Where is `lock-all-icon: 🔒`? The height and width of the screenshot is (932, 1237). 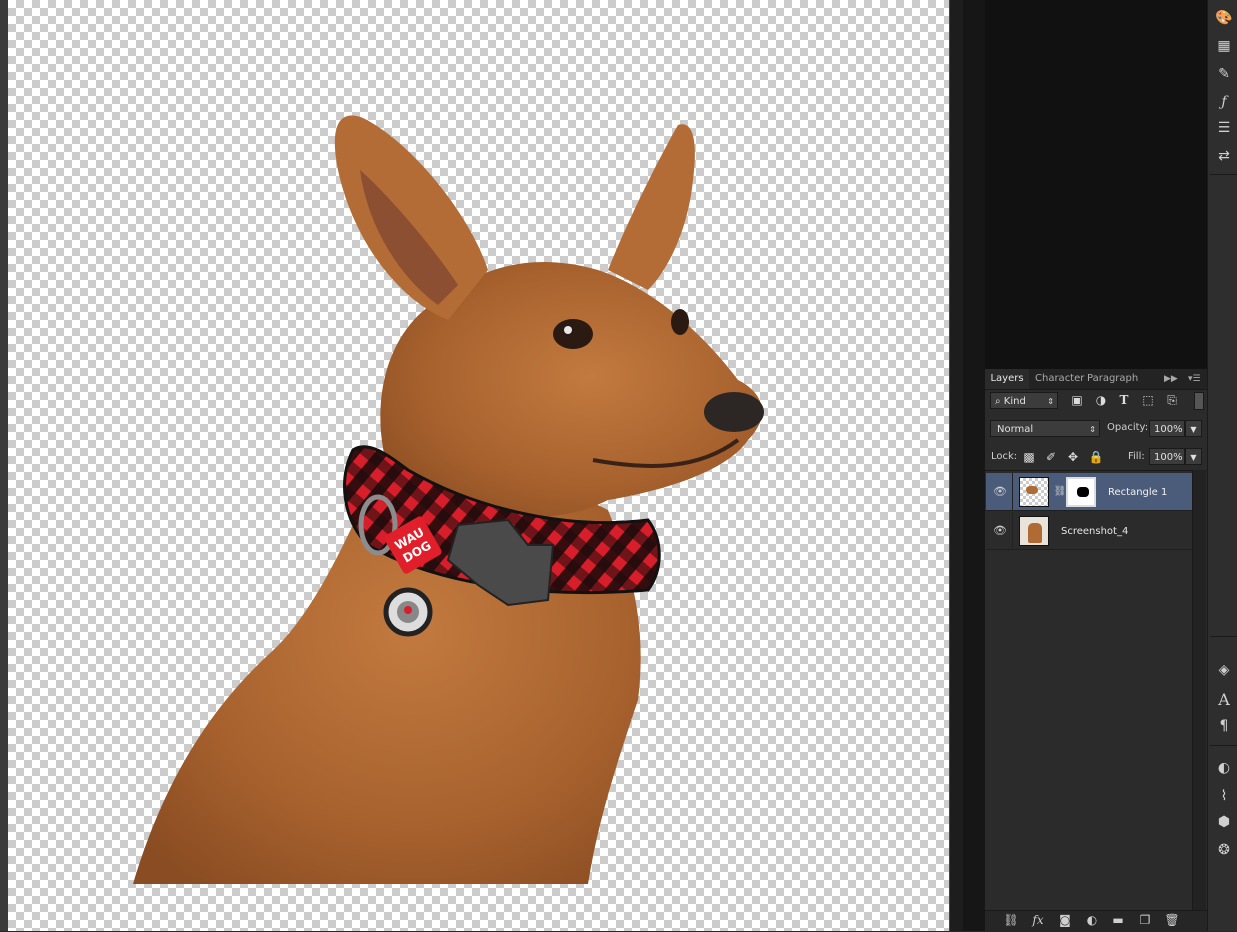 lock-all-icon: 🔒 is located at coordinates (1096, 457).